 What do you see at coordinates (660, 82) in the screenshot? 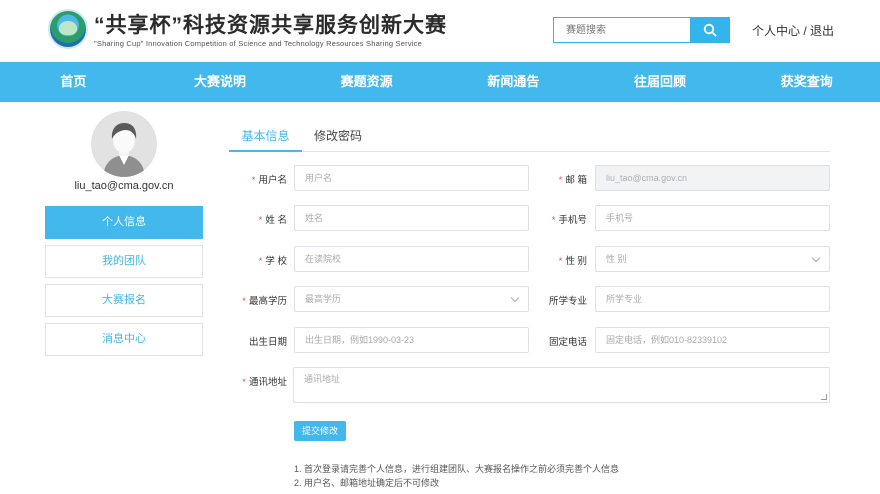
I see `nav-item-review: 往届回顾` at bounding box center [660, 82].